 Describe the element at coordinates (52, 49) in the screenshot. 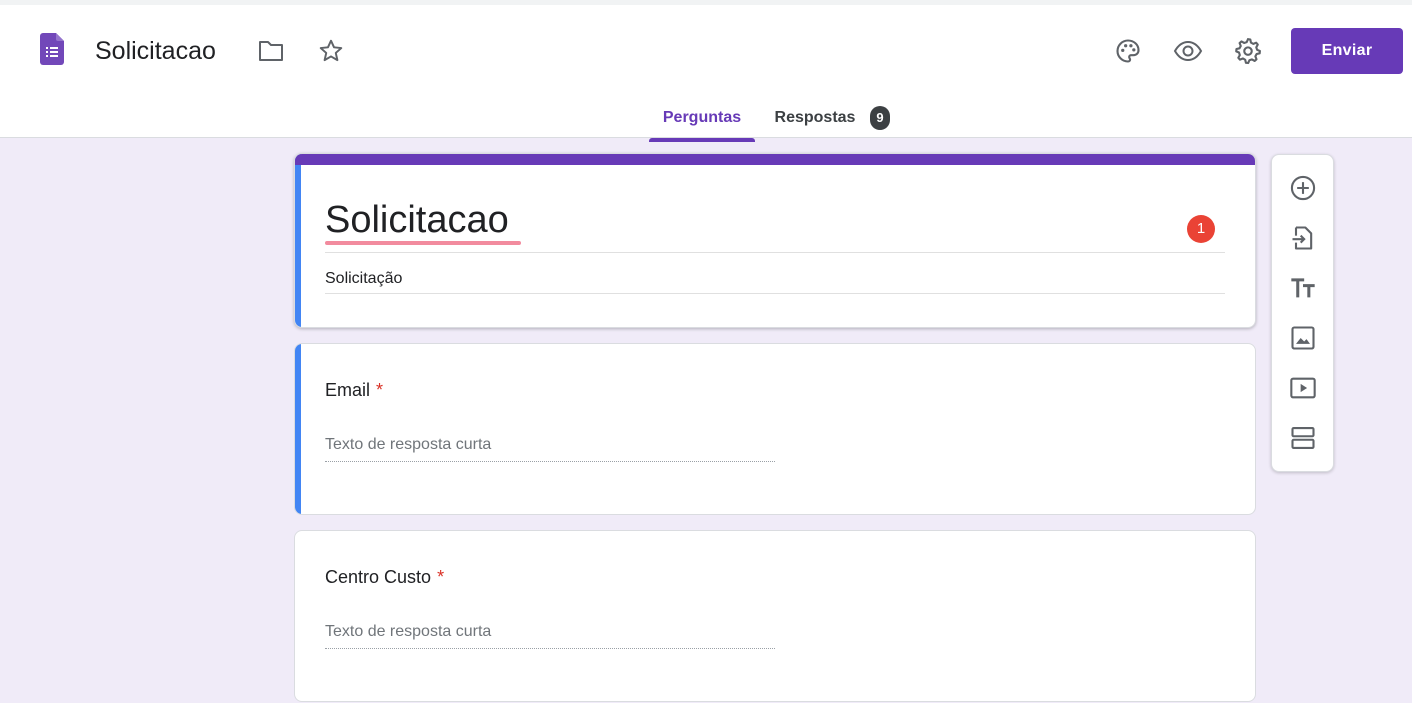

I see `forms-doc-icon` at that location.